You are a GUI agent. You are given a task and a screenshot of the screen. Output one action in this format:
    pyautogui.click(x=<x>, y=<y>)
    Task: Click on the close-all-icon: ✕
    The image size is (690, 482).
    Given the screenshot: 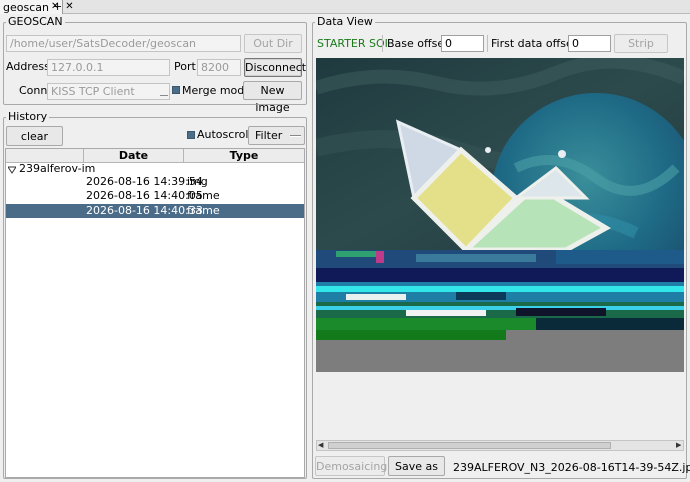 What is the action you would take?
    pyautogui.click(x=69, y=7)
    